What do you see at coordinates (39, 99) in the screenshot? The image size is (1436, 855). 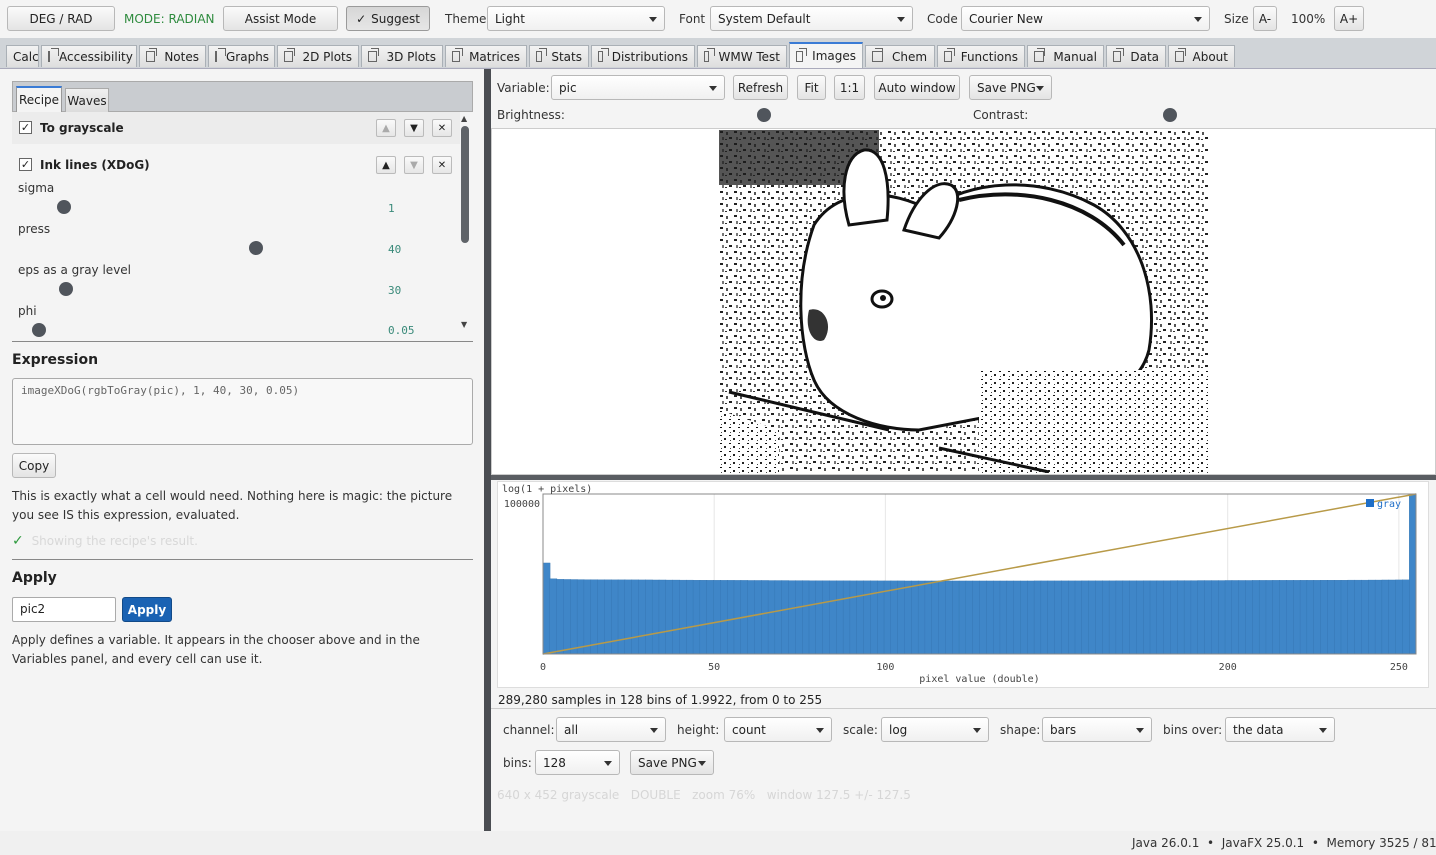 I see `tab-recipe: Recipe` at bounding box center [39, 99].